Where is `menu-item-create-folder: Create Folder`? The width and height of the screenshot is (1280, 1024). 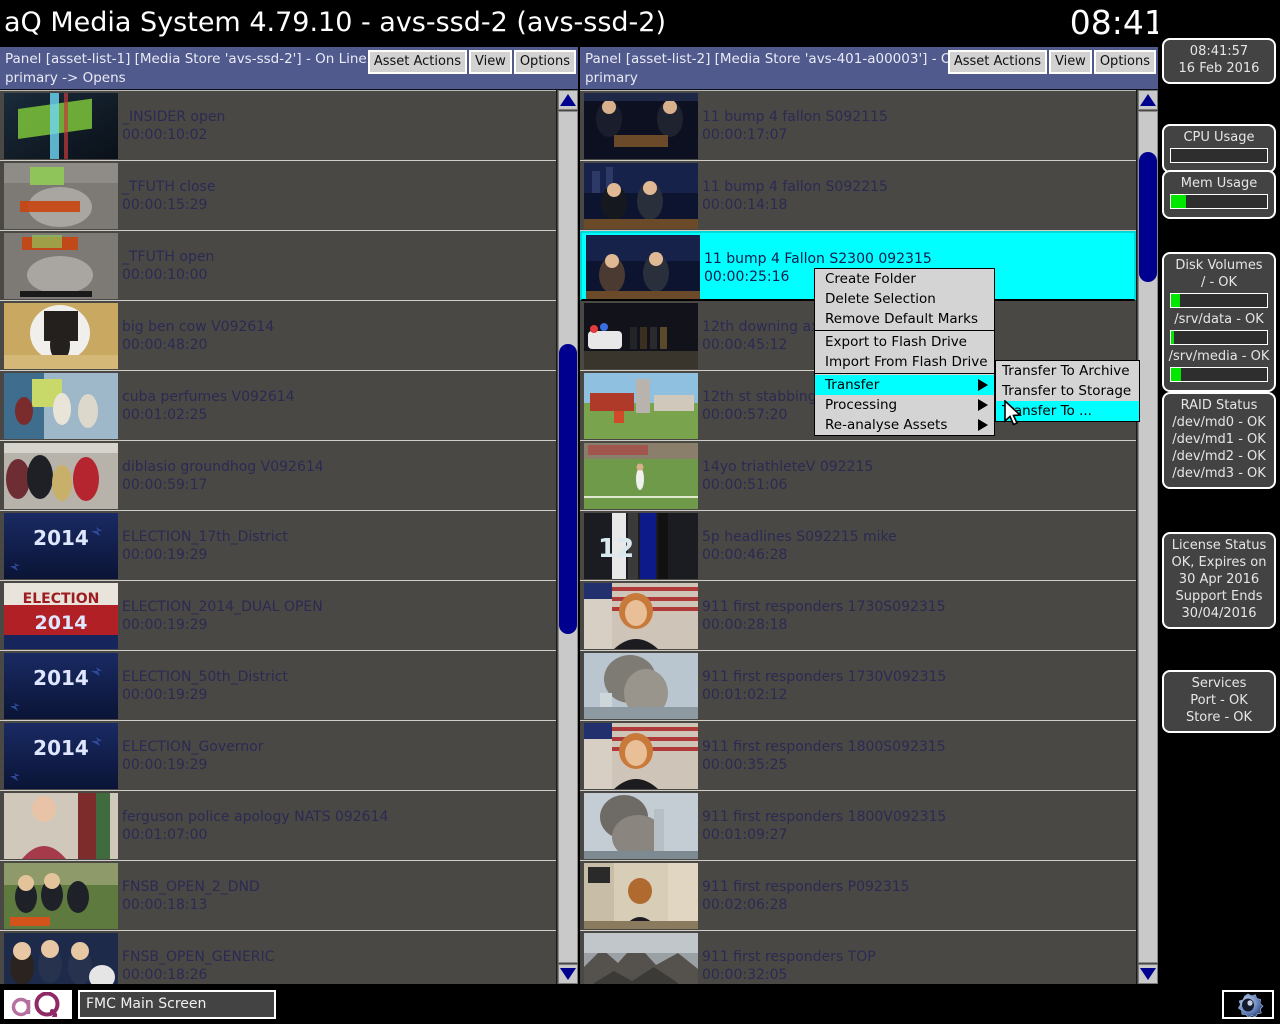 menu-item-create-folder: Create Folder is located at coordinates (904, 279).